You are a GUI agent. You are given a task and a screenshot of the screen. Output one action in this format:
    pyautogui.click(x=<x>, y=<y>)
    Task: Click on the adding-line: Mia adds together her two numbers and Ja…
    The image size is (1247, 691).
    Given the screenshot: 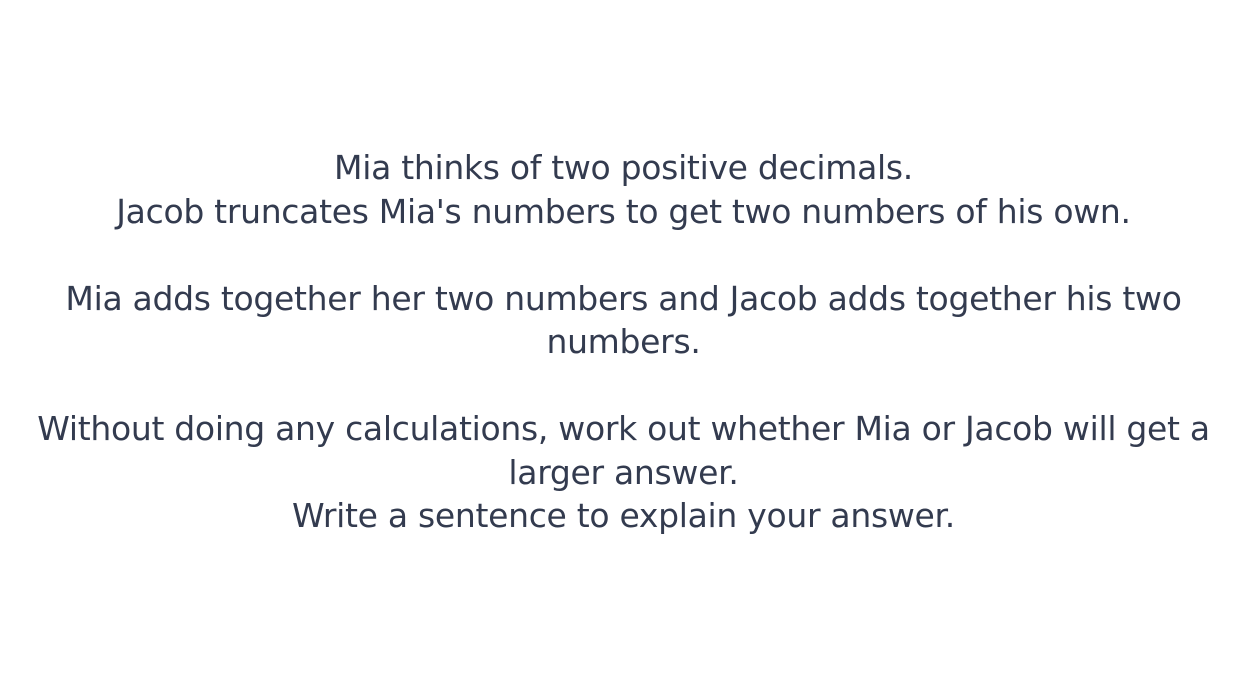 What is the action you would take?
    pyautogui.click(x=623, y=320)
    